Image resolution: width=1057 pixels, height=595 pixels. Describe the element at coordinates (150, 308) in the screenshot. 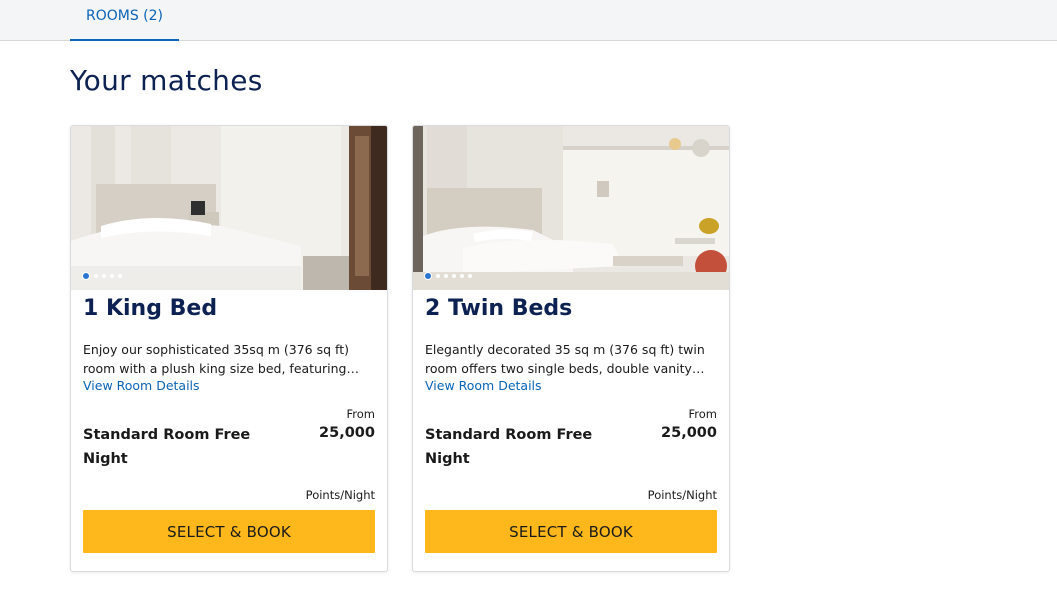

I see `room-title: 1 King Bed` at that location.